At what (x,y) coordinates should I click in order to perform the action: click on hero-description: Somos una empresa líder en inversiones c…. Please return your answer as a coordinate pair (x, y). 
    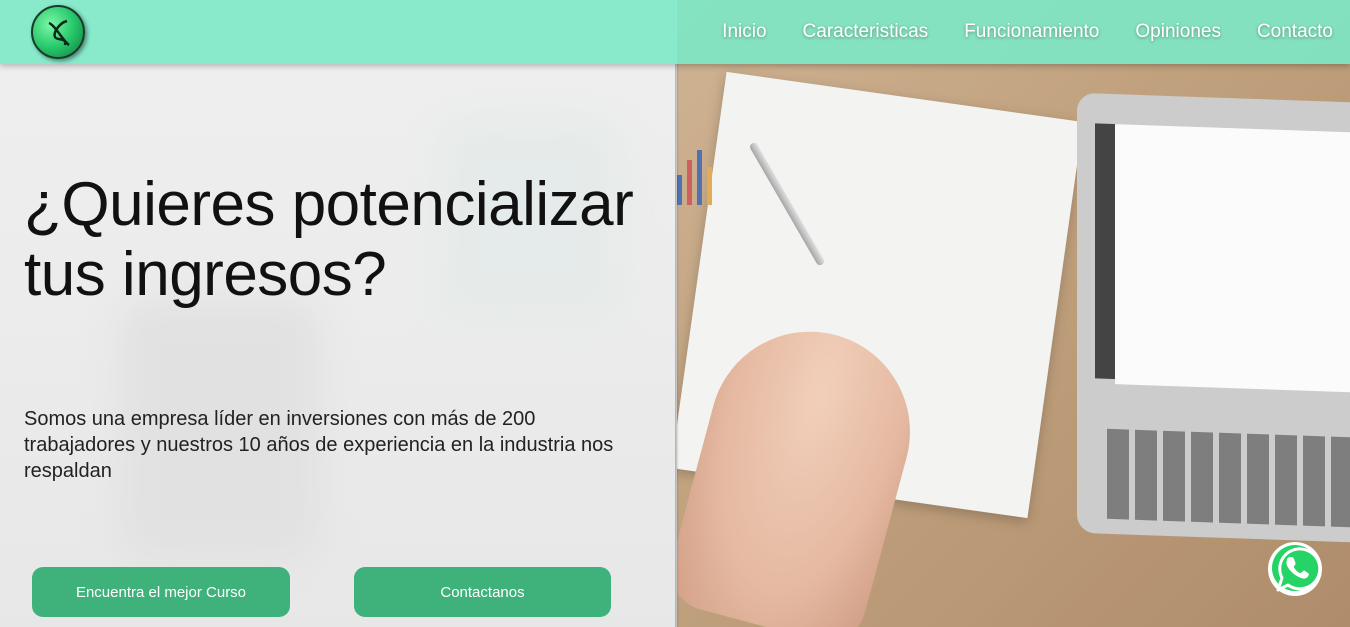
    Looking at the image, I should click on (319, 445).